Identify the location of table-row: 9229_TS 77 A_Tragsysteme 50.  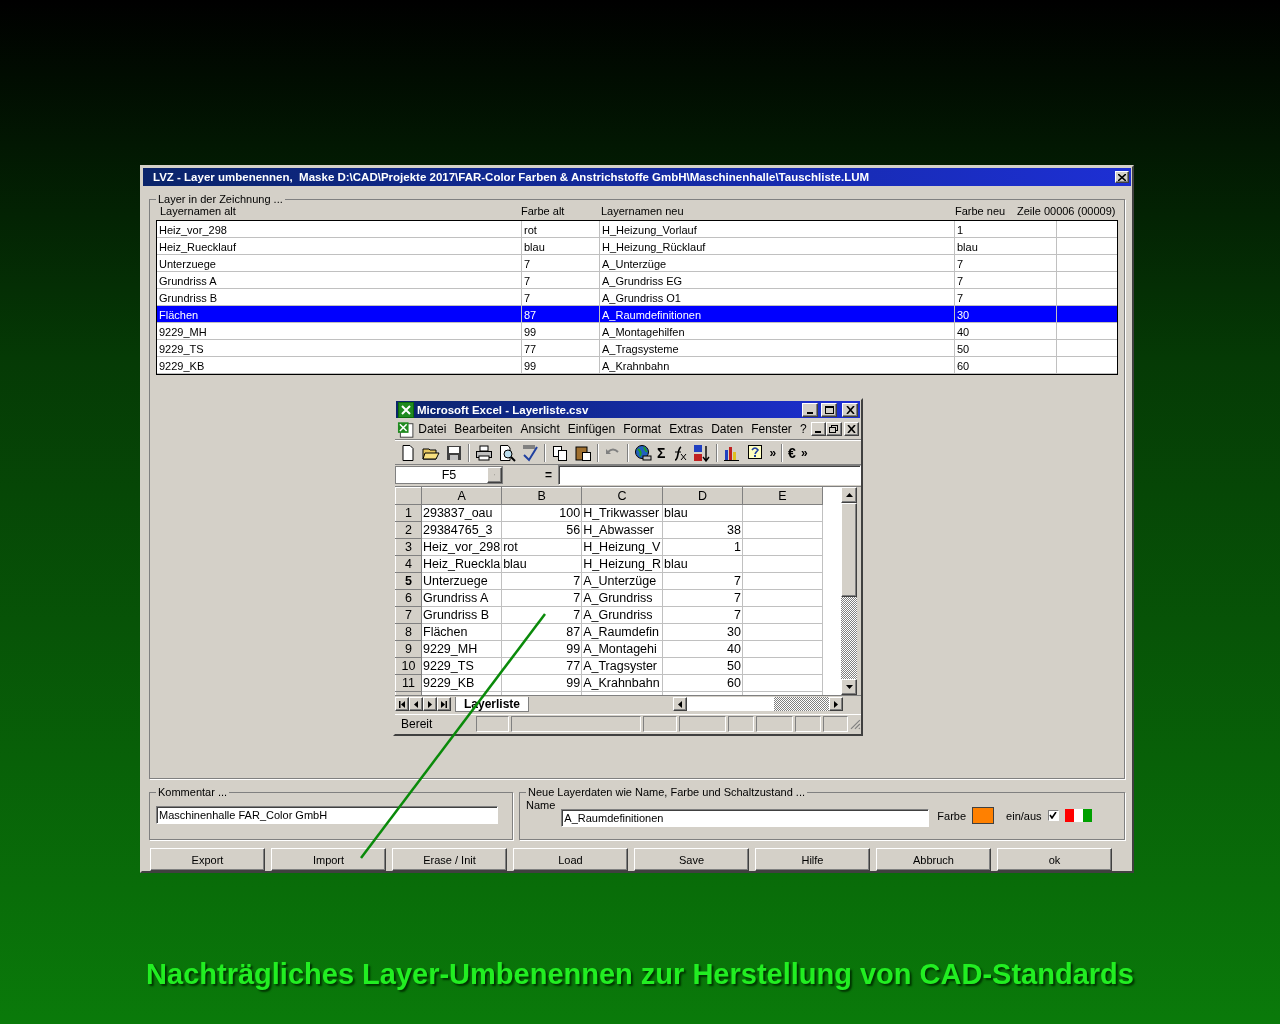
(637, 348).